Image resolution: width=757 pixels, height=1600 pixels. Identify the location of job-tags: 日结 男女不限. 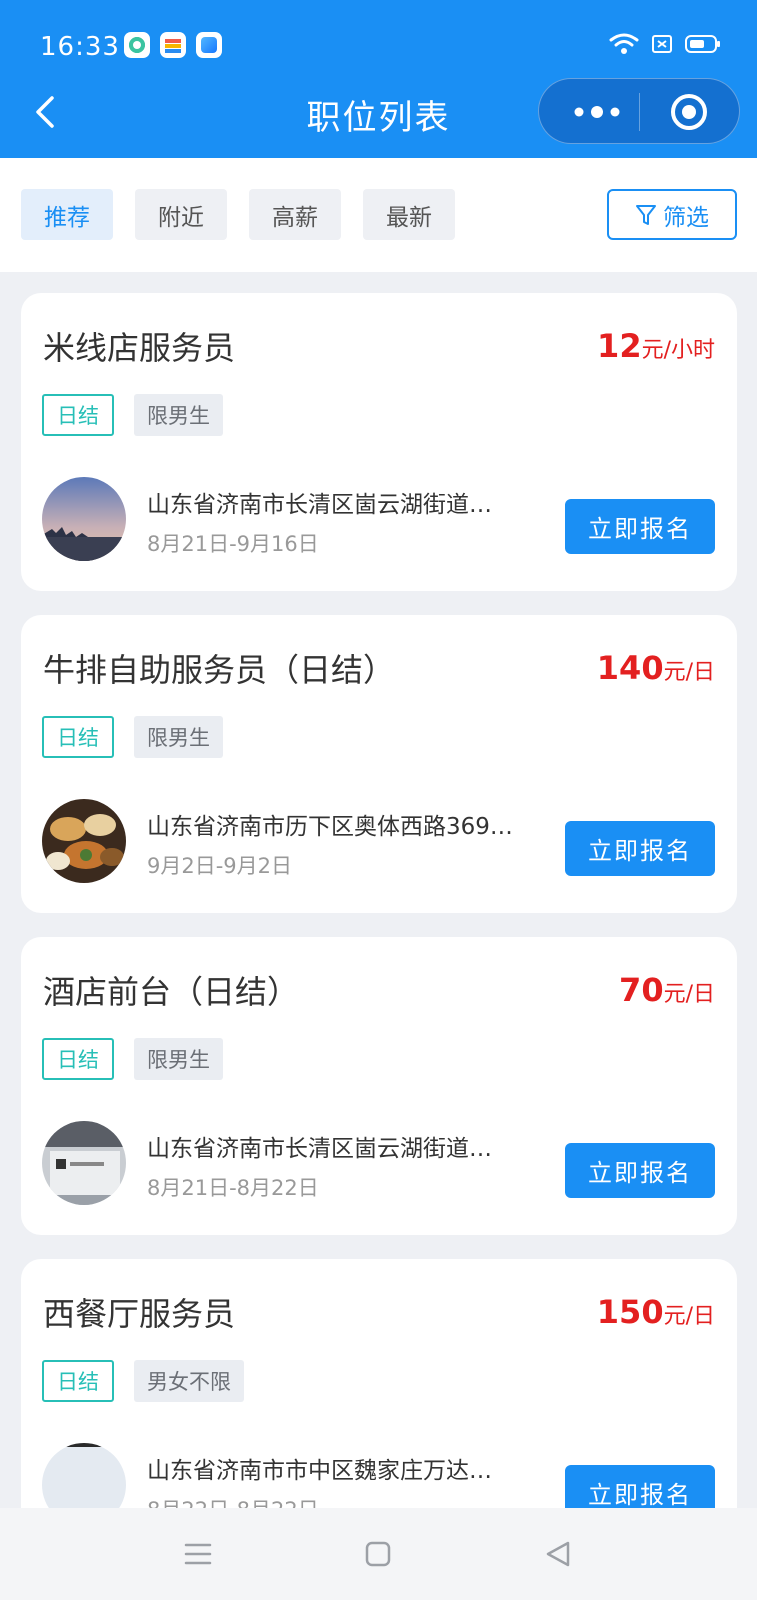
(143, 1381).